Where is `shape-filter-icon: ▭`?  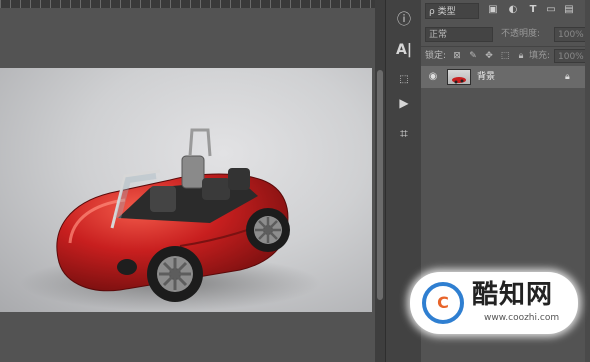
shape-filter-icon: ▭ is located at coordinates (551, 10).